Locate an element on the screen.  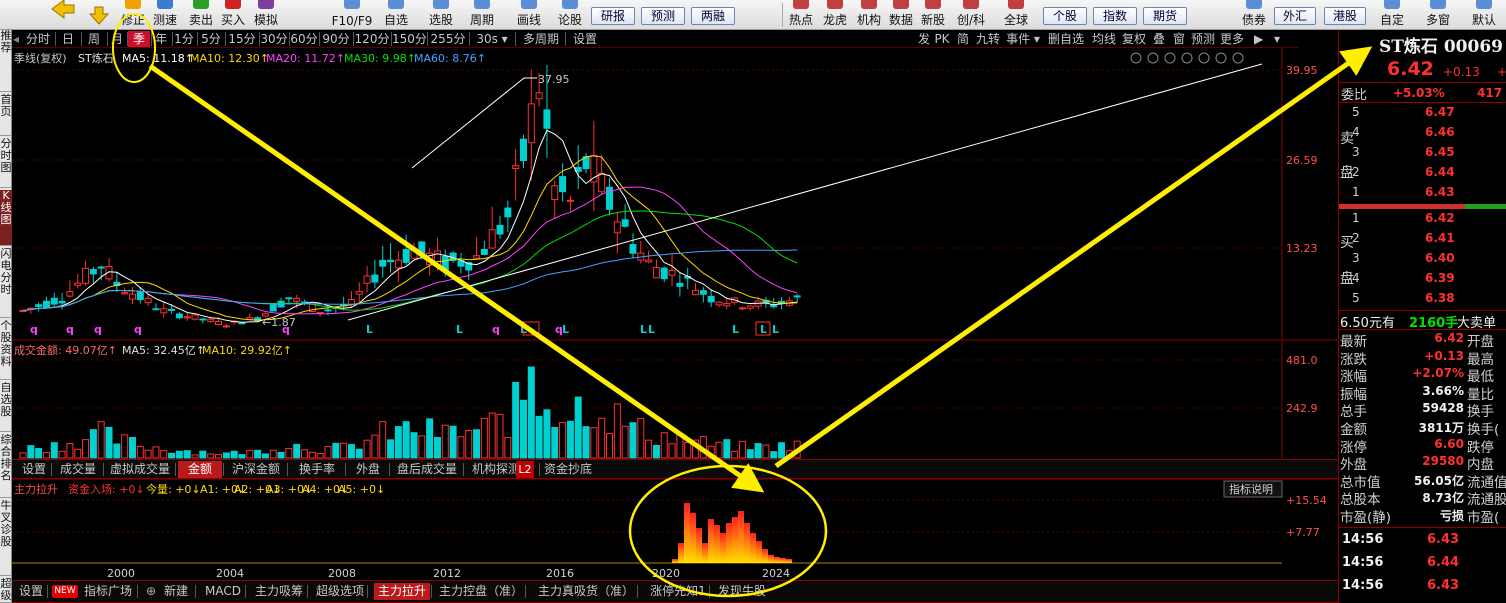
period-right-复权: 复权 is located at coordinates (1134, 39).